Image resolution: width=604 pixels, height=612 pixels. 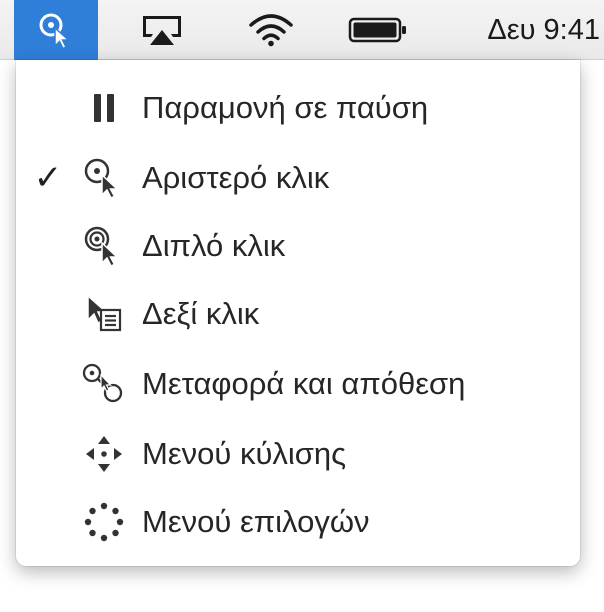 What do you see at coordinates (244, 453) in the screenshot?
I see `menu-item-label: Μενού κύλισης` at bounding box center [244, 453].